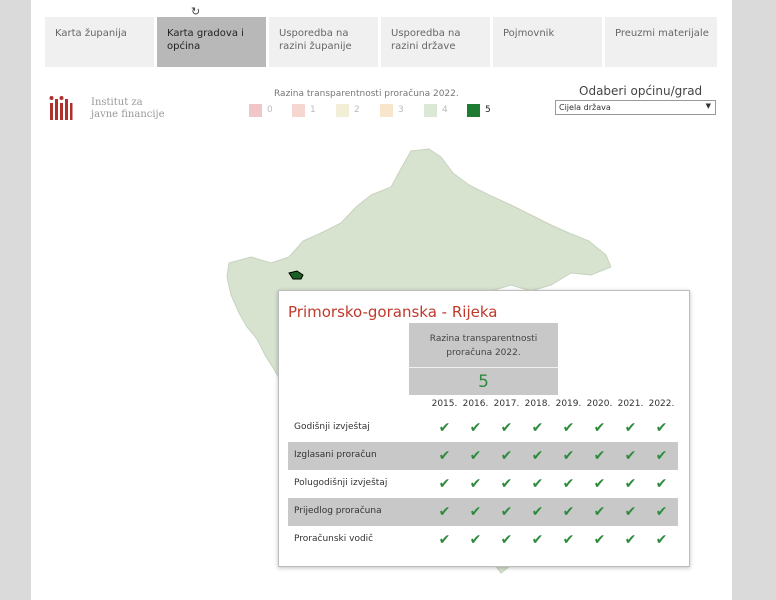 This screenshot has width=776, height=600. Describe the element at coordinates (641, 91) in the screenshot. I see `selector-title: Odaberi općinu/grad` at that location.